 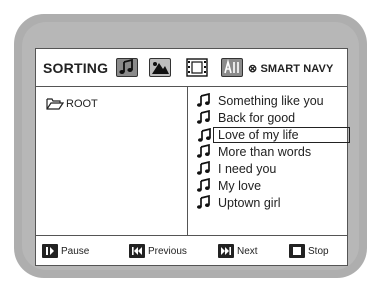 What do you see at coordinates (240, 186) in the screenshot?
I see `song-title: My love` at bounding box center [240, 186].